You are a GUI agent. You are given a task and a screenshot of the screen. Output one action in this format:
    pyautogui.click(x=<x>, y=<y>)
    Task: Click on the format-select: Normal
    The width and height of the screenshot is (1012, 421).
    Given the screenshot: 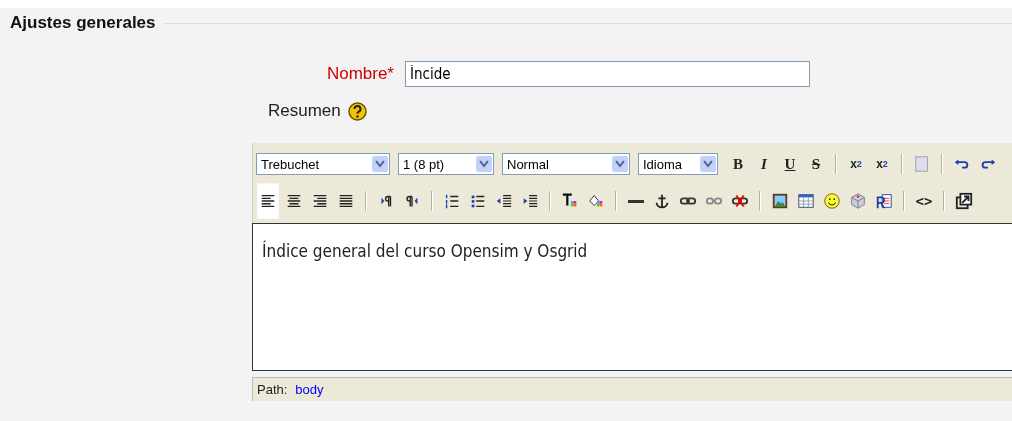 What is the action you would take?
    pyautogui.click(x=566, y=164)
    